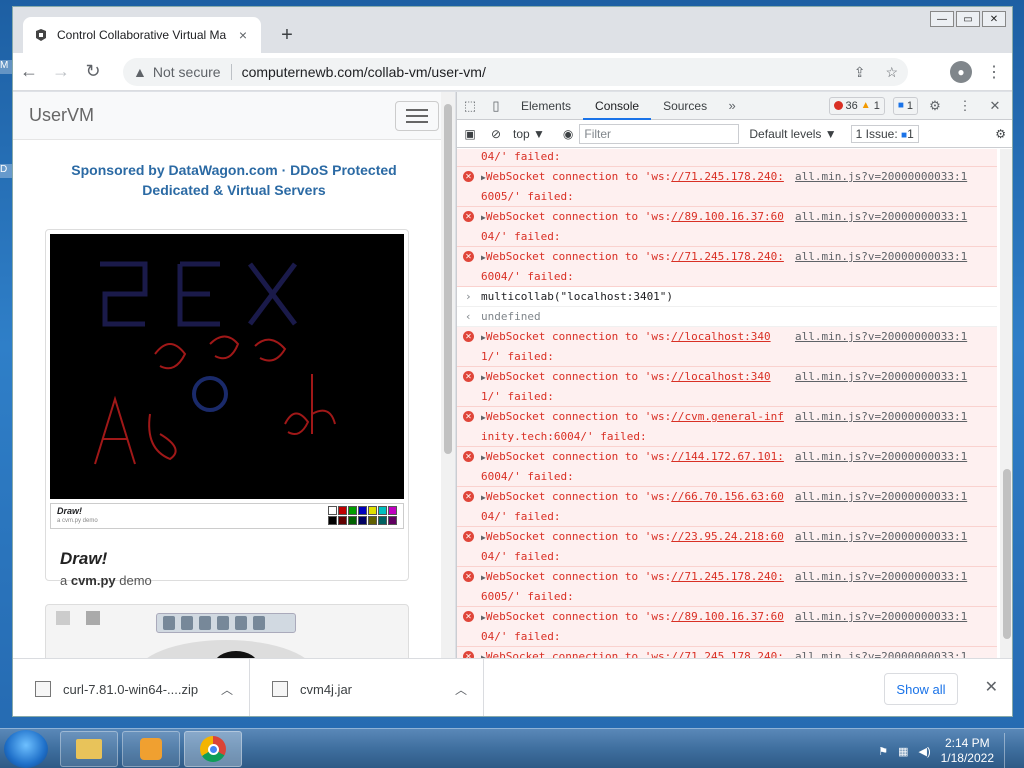  Describe the element at coordinates (967, 751) in the screenshot. I see `clock: 2:14 PM 1/18/2022` at that location.